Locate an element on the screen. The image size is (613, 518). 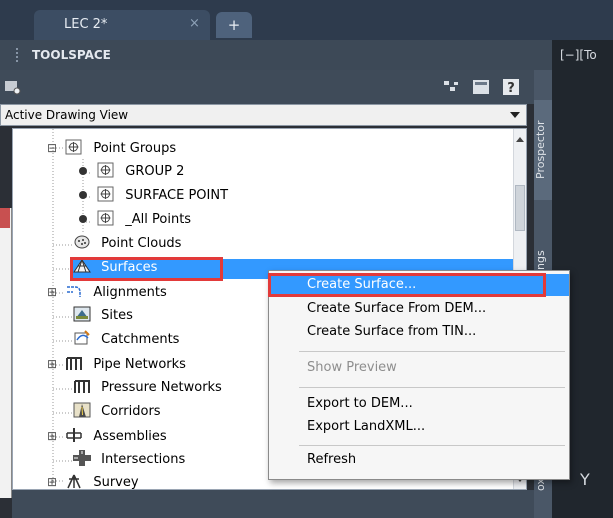
toolspace-bottom-bar is located at coordinates (273, 504).